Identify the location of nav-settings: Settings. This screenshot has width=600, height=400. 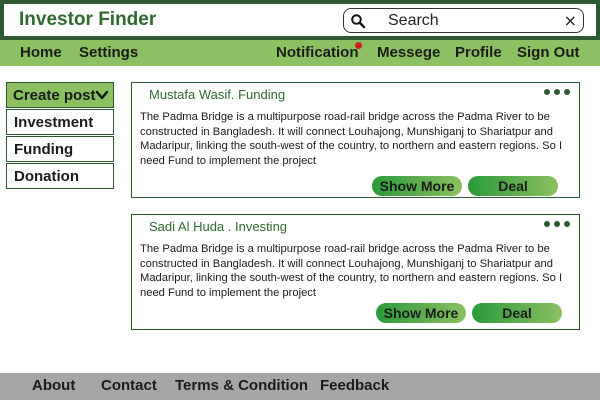
(108, 52).